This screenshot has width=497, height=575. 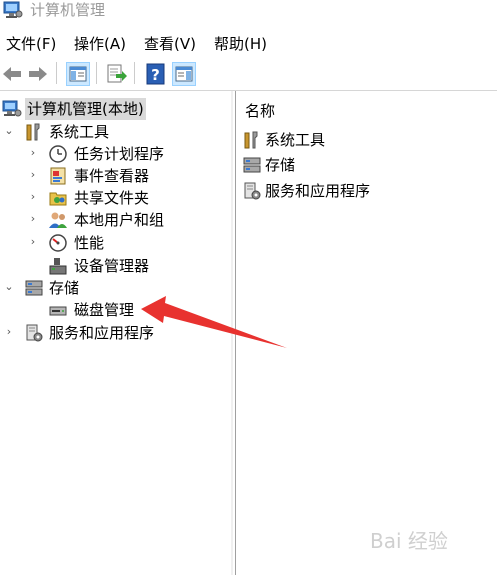 I want to click on show-hide-tree-button, so click(x=78, y=74).